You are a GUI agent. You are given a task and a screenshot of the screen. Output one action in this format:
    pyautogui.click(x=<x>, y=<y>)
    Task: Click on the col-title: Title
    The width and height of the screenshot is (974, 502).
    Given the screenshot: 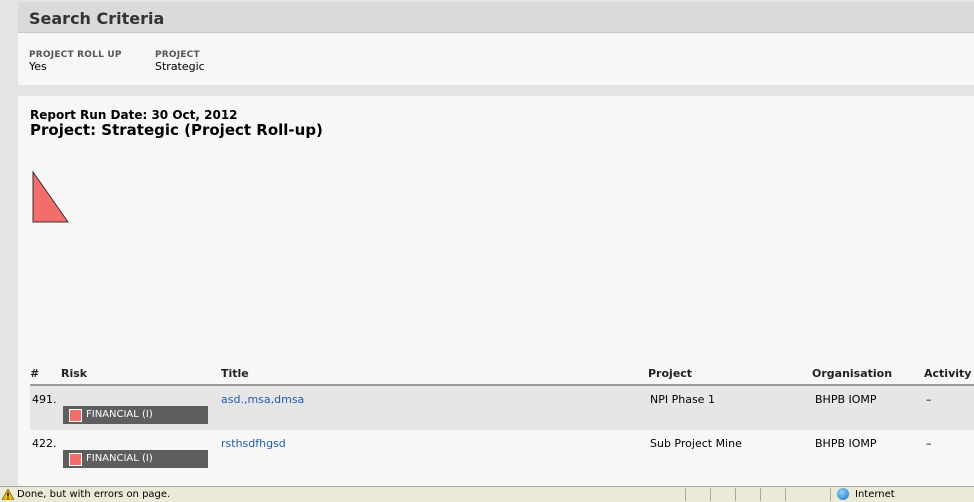 What is the action you would take?
    pyautogui.click(x=235, y=373)
    